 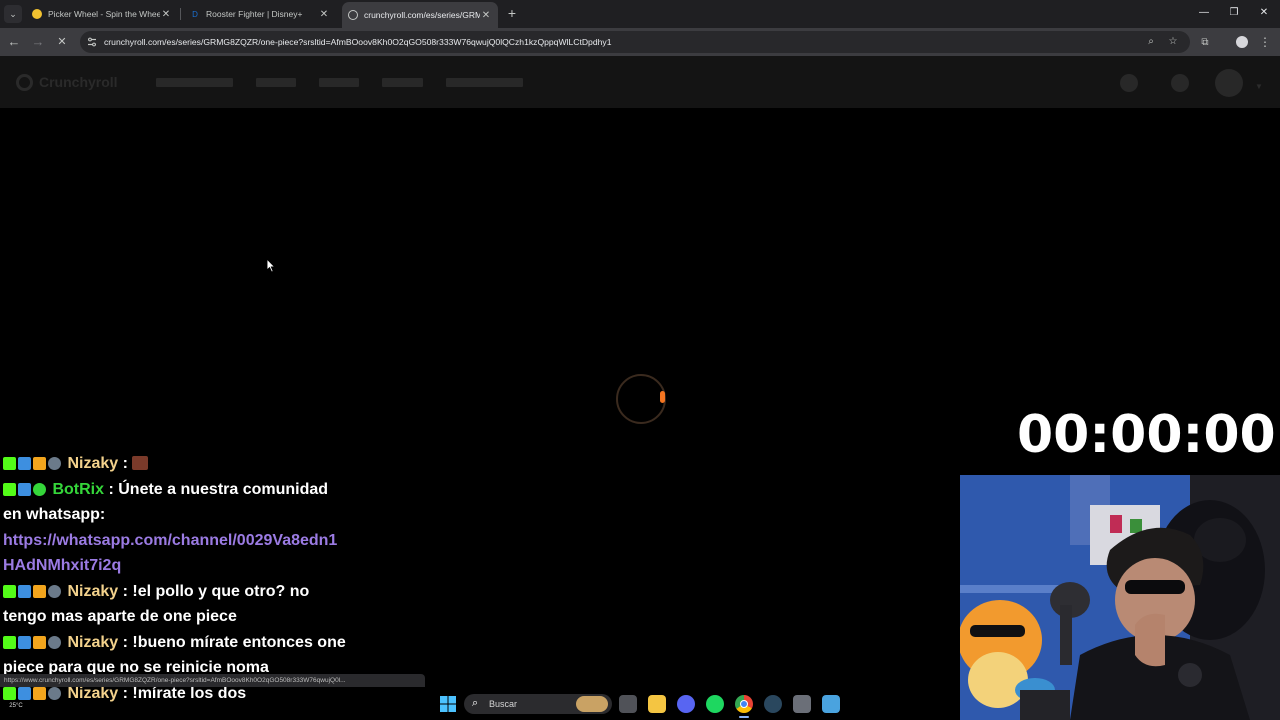 I want to click on taskbar-search: ⌕ Buscar, so click(x=538, y=704).